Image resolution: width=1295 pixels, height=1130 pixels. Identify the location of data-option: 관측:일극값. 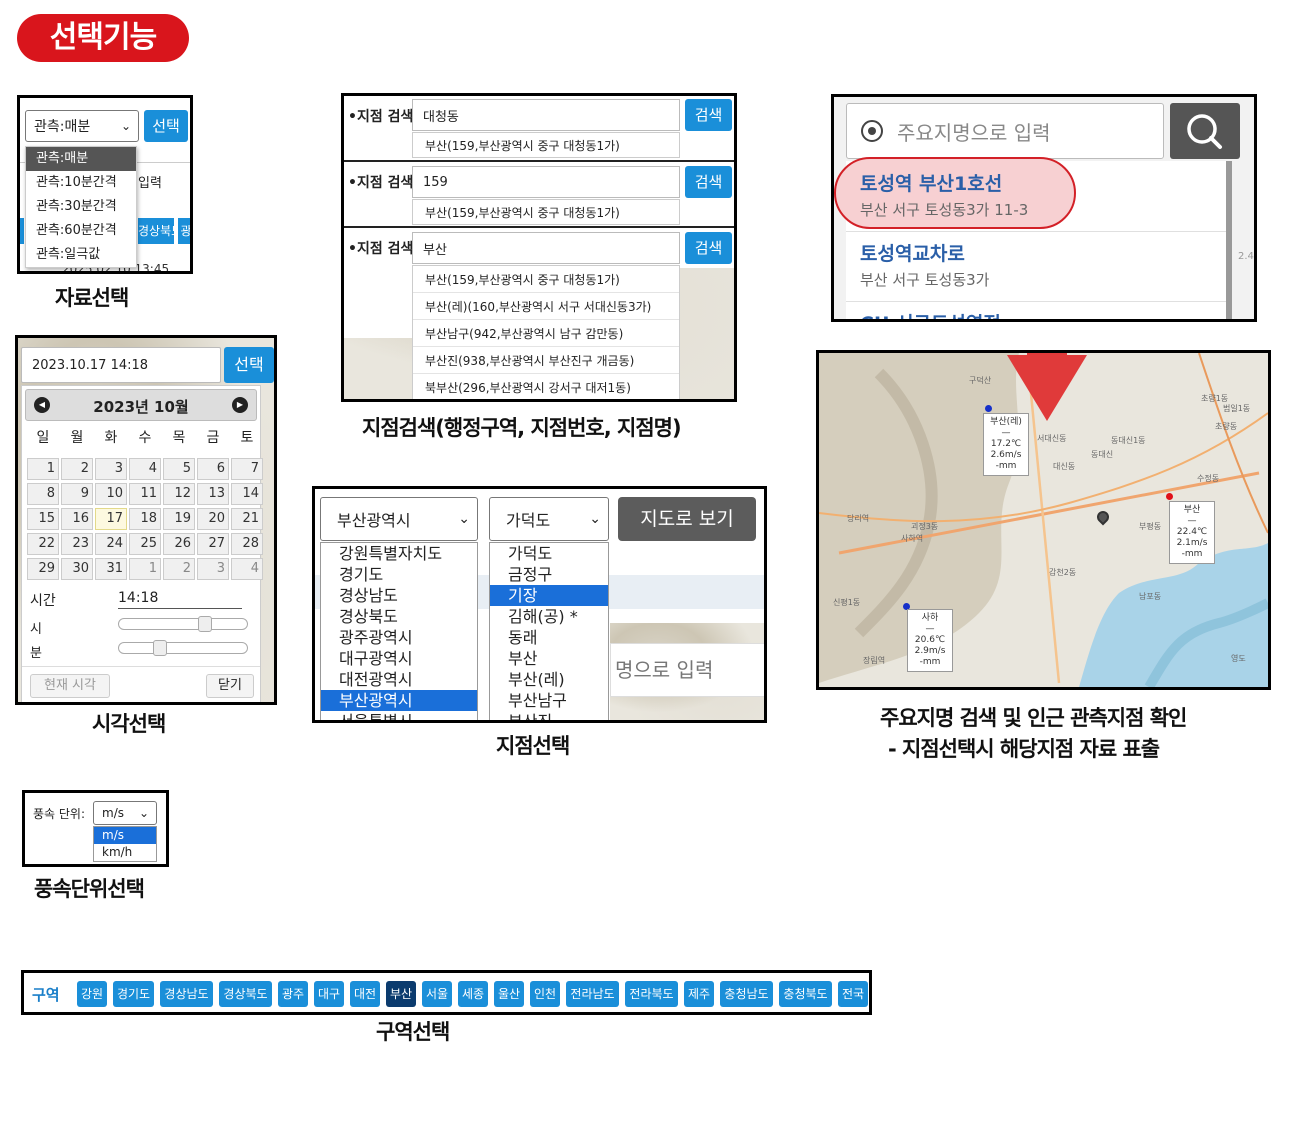
(81, 255).